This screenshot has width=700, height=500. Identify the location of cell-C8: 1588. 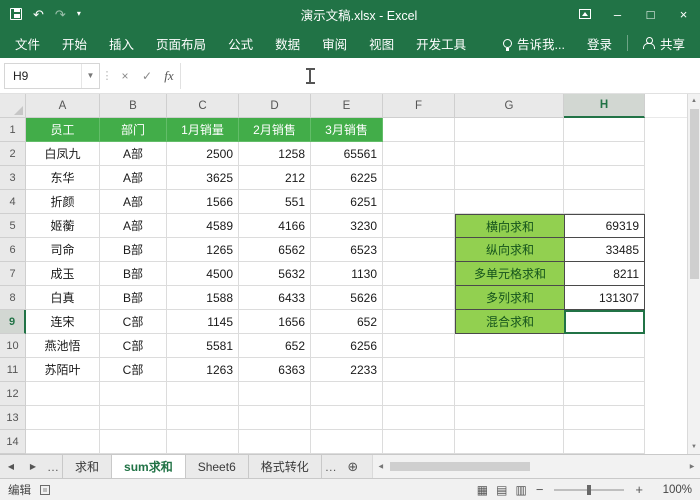
(203, 298).